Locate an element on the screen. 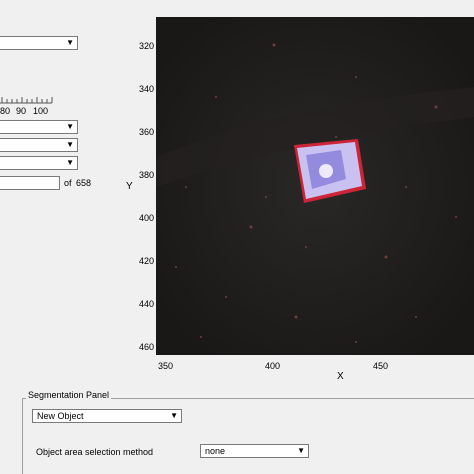 The width and height of the screenshot is (474, 474). x-tick-label: 400 is located at coordinates (273, 366).